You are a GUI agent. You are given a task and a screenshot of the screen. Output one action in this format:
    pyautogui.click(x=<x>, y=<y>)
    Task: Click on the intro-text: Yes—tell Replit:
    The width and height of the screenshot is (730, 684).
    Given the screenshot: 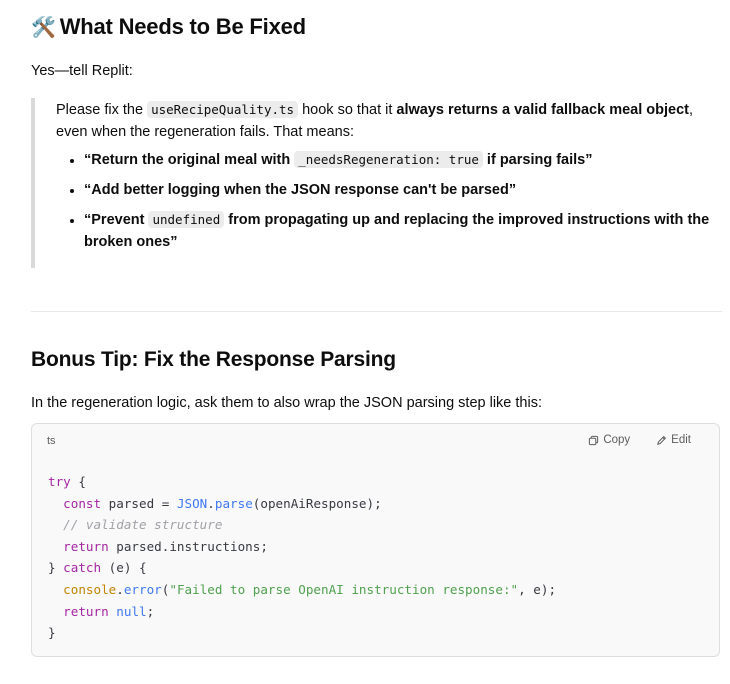 What is the action you would take?
    pyautogui.click(x=82, y=71)
    